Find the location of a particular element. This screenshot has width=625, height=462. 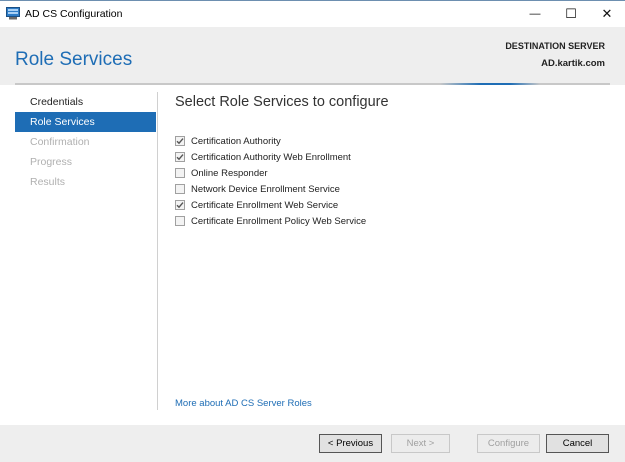

minimize-button: — is located at coordinates (535, 14).